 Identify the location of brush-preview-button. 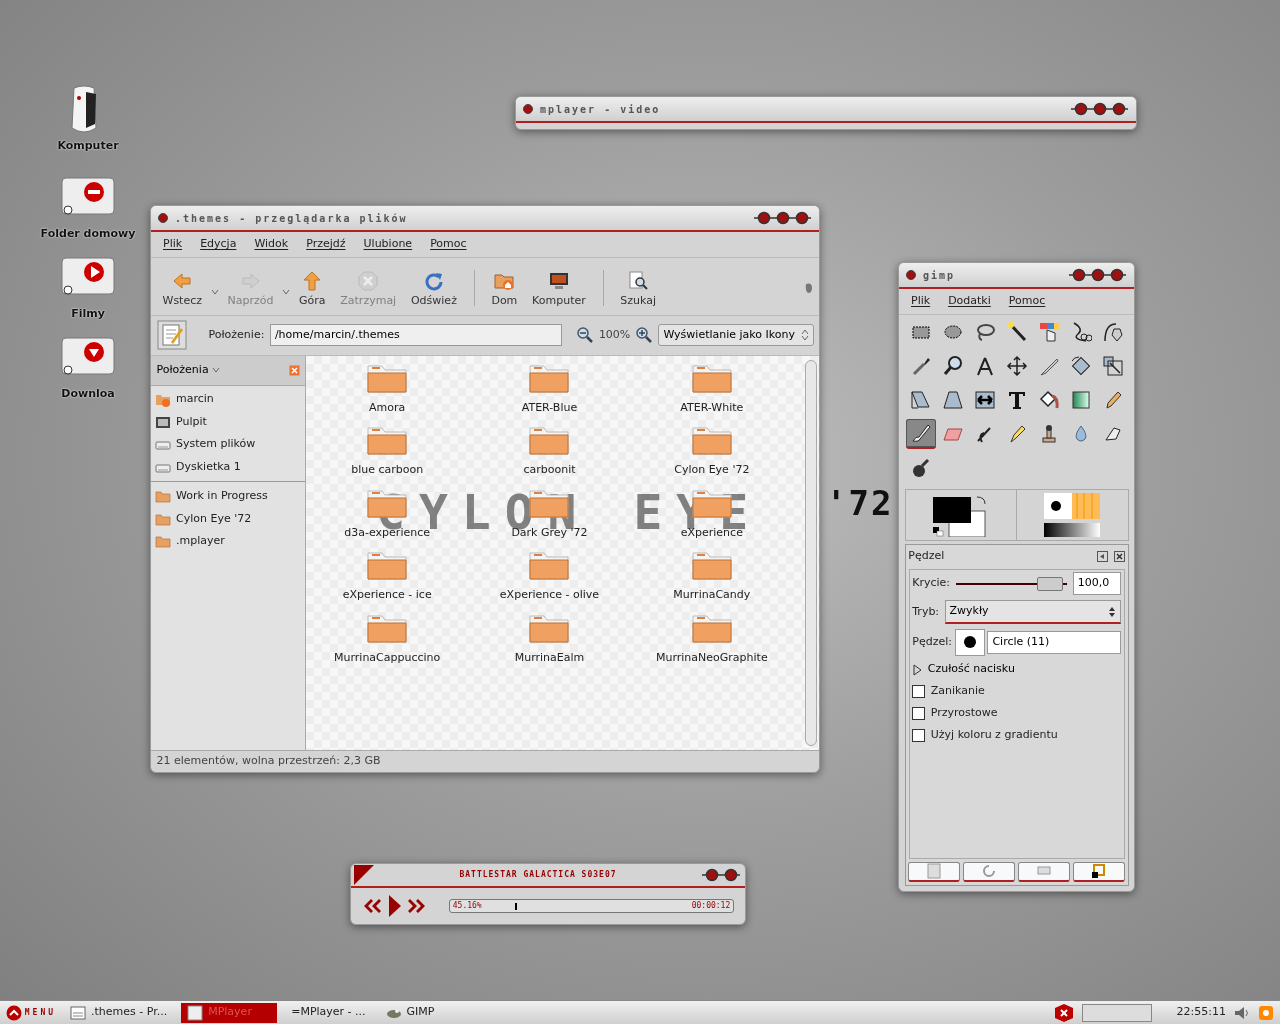
(969, 642).